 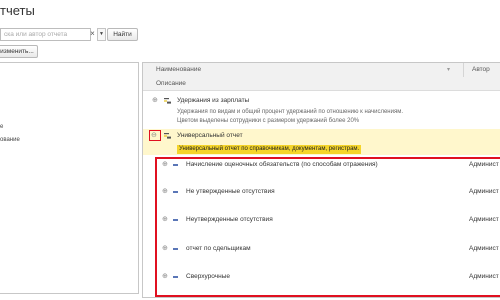 I want to click on report-variant-name: Сверхурочные, so click(x=208, y=276).